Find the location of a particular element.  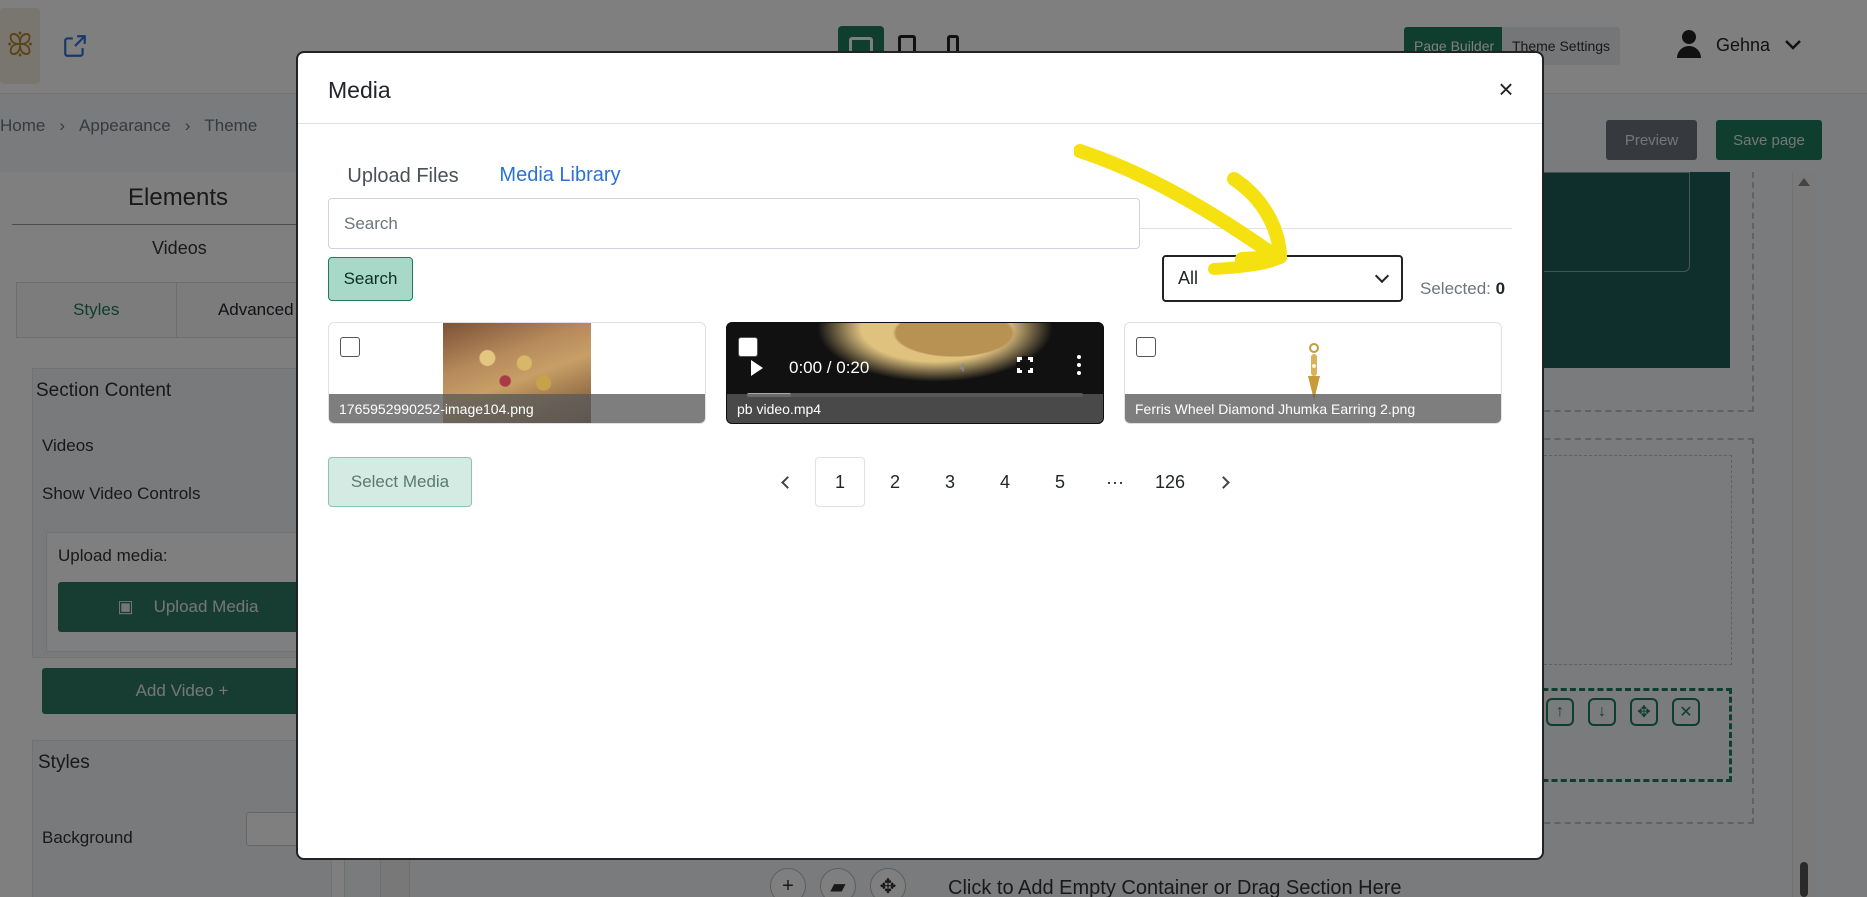

media-type-select: All is located at coordinates (1282, 278).